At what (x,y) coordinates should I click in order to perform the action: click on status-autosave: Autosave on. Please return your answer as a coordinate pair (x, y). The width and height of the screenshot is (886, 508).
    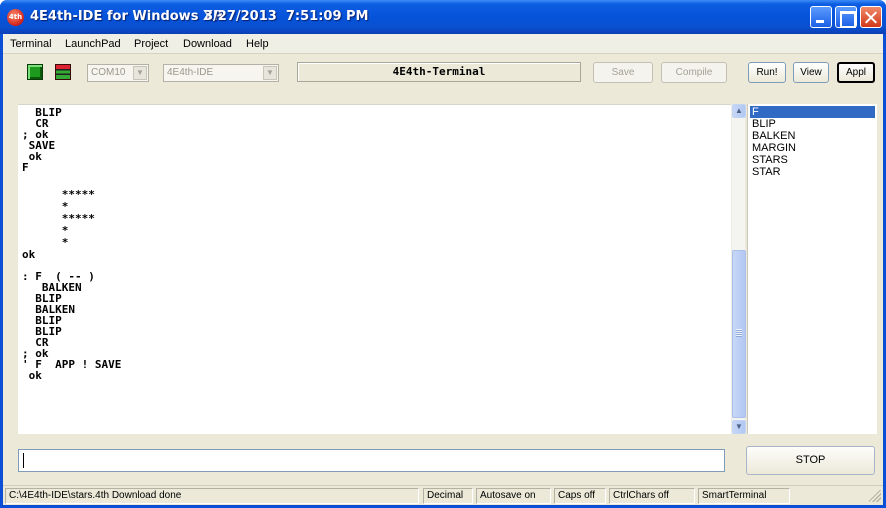
    Looking at the image, I should click on (513, 496).